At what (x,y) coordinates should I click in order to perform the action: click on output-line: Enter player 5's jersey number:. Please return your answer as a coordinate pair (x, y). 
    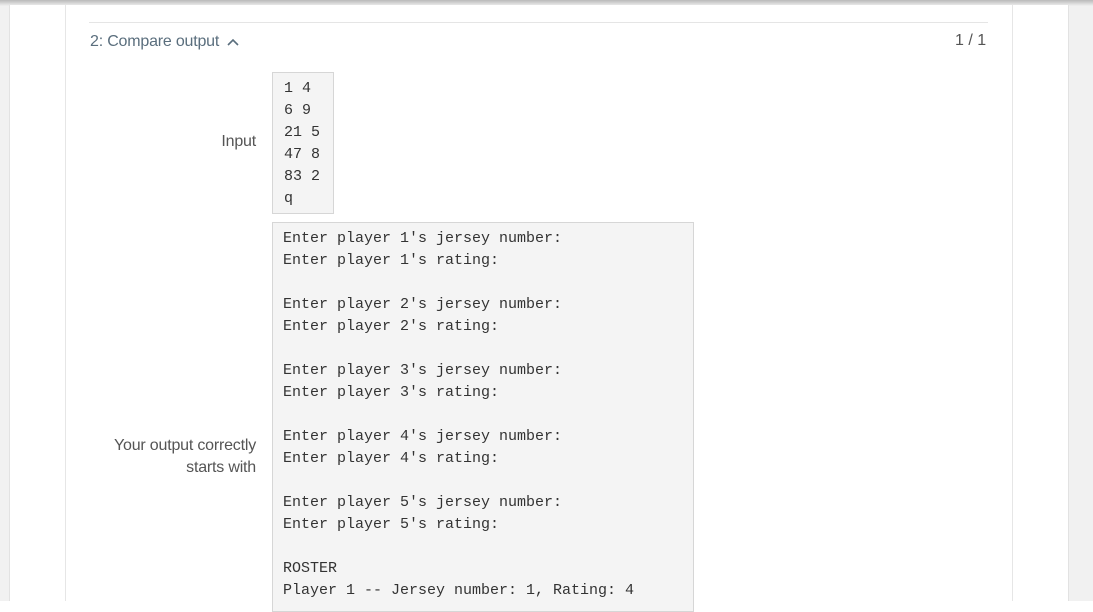
    Looking at the image, I should click on (423, 502).